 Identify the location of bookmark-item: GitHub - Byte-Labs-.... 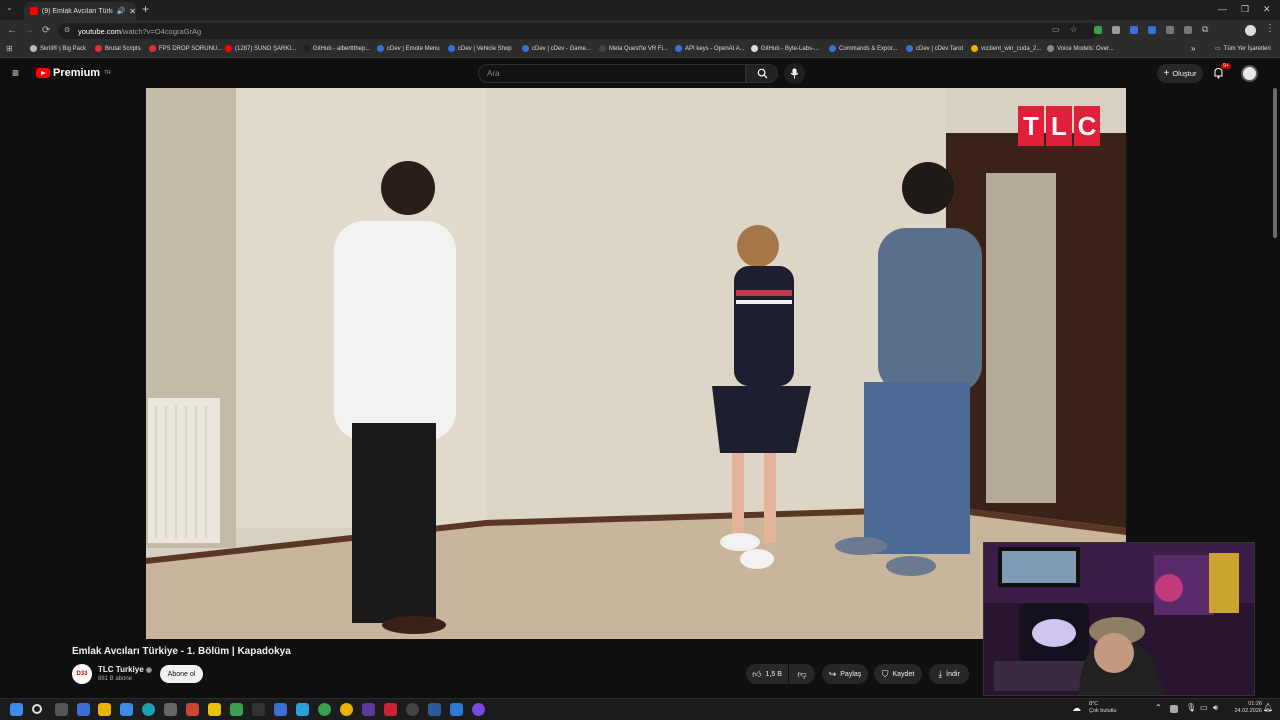
(785, 48).